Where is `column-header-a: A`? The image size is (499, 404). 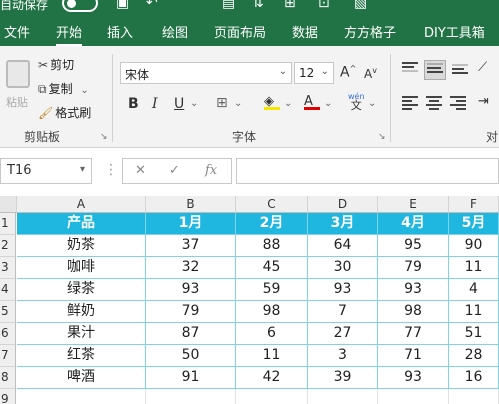
column-header-a: A is located at coordinates (81, 204).